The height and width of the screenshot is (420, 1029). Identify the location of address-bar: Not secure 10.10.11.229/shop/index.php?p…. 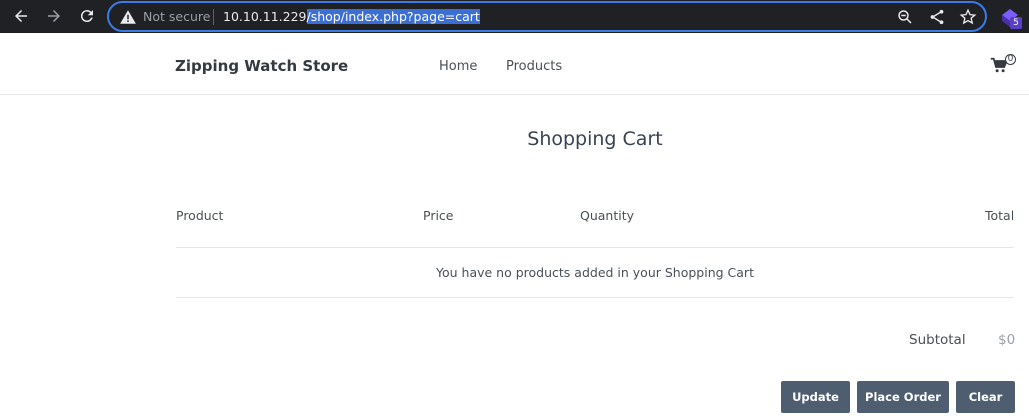
(547, 16).